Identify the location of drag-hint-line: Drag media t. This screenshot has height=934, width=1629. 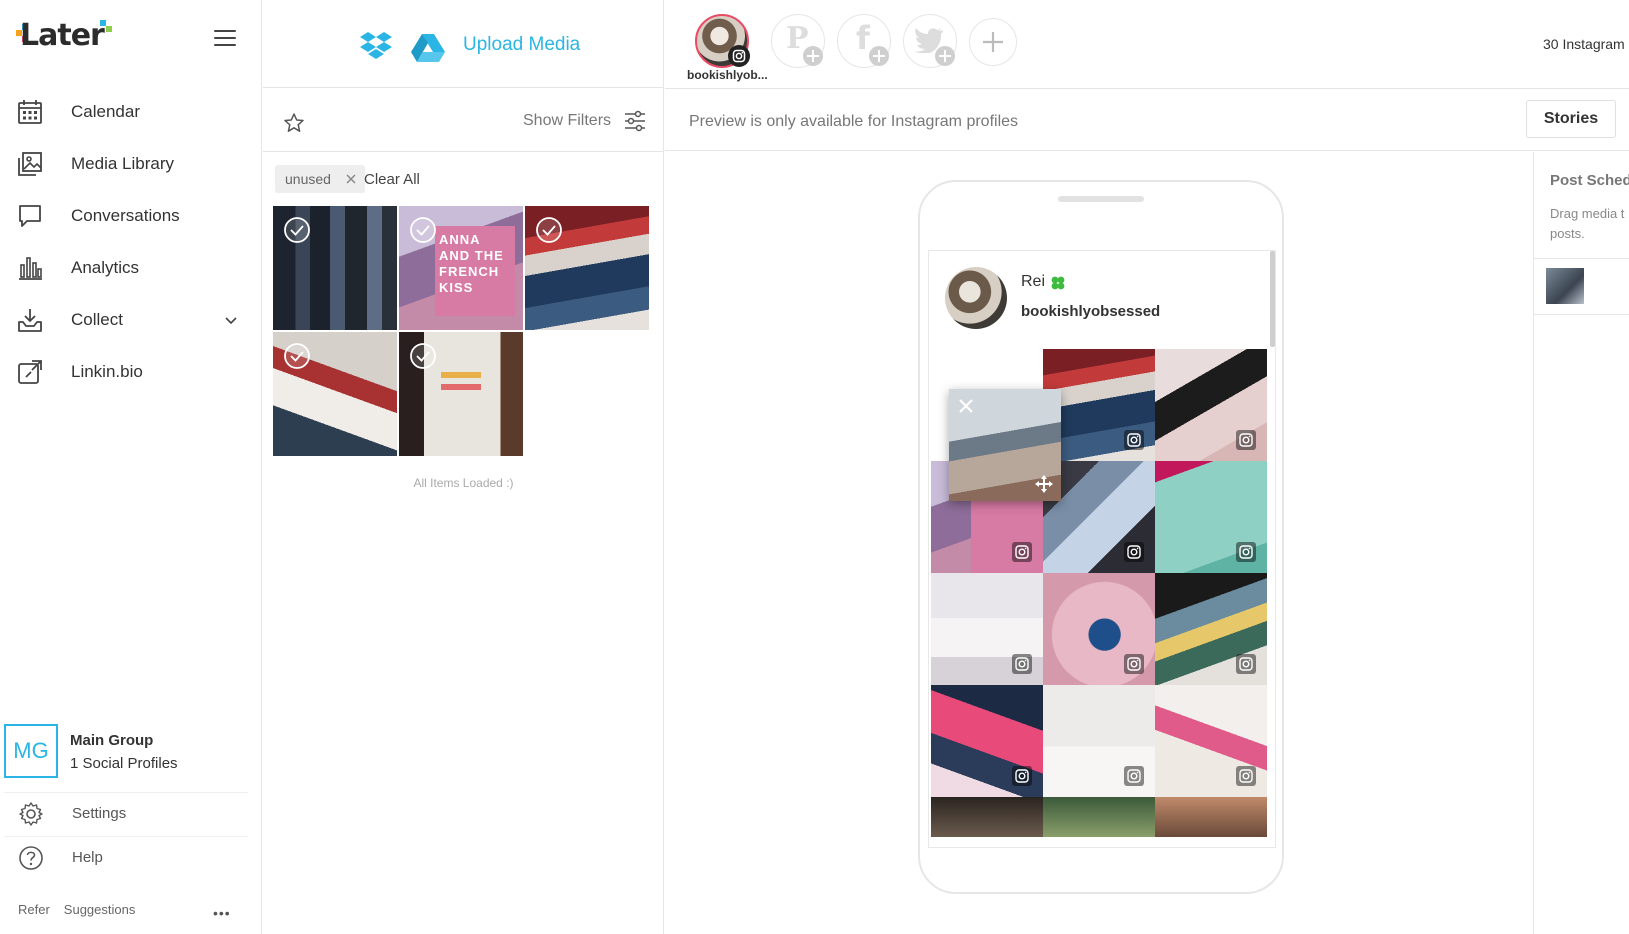
(1587, 213).